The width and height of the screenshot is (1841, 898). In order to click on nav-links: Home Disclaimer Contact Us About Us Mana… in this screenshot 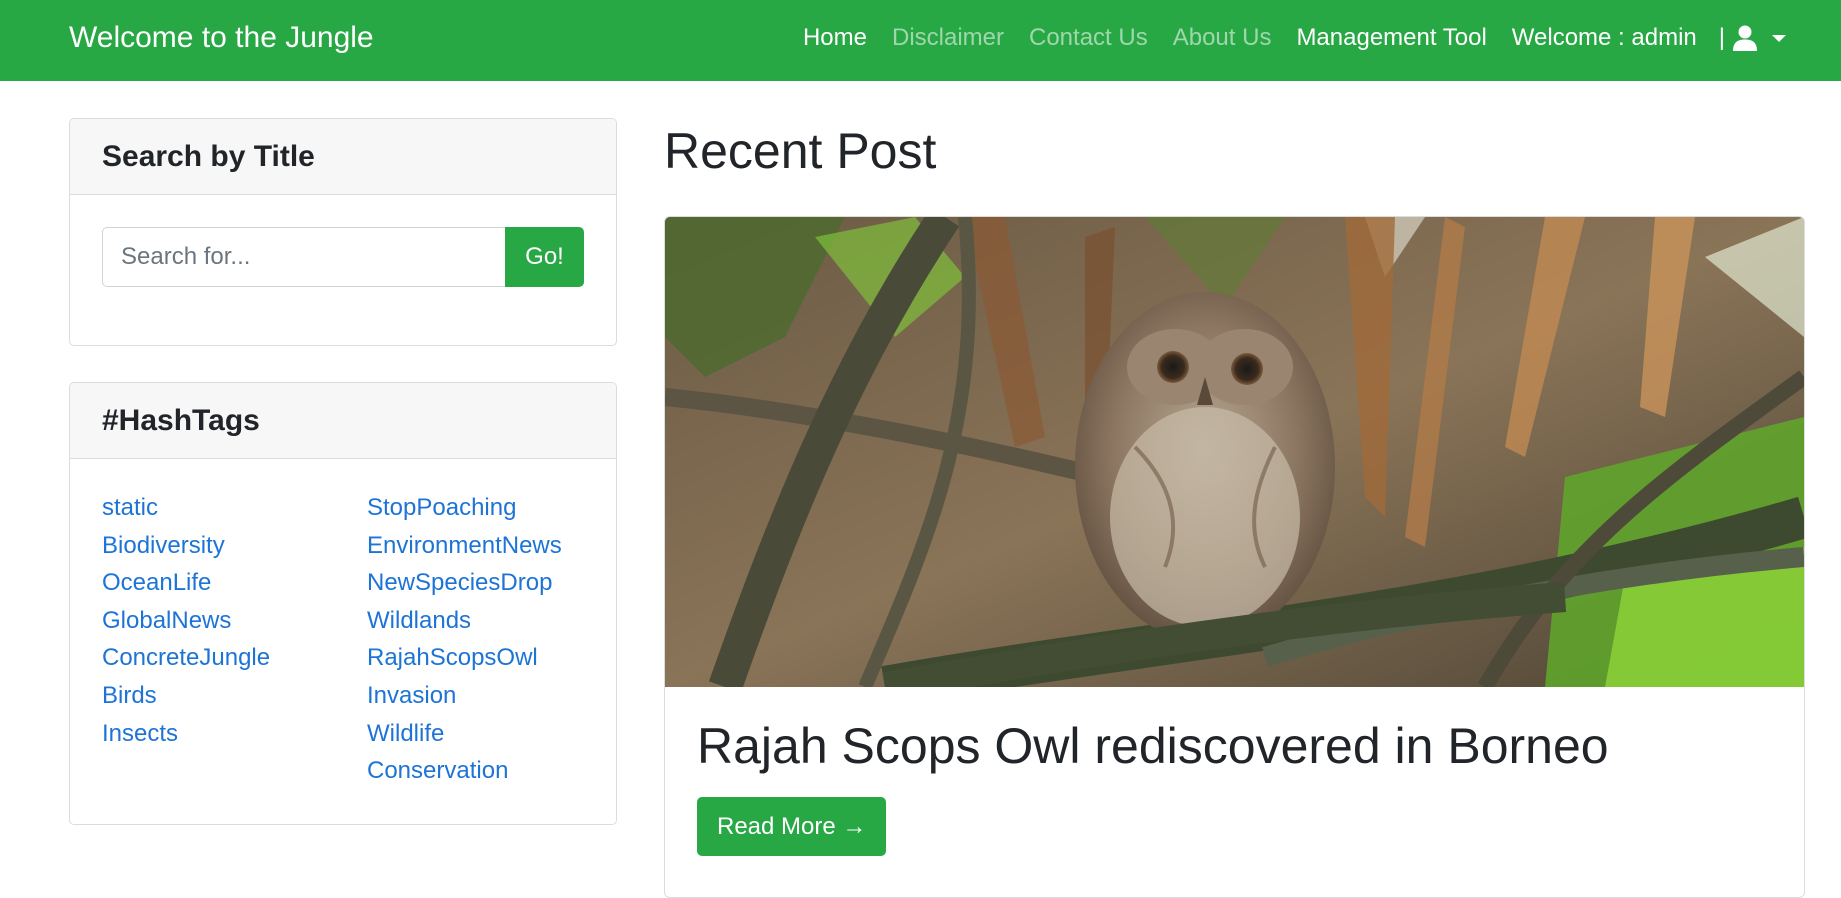, I will do `click(1284, 38)`.